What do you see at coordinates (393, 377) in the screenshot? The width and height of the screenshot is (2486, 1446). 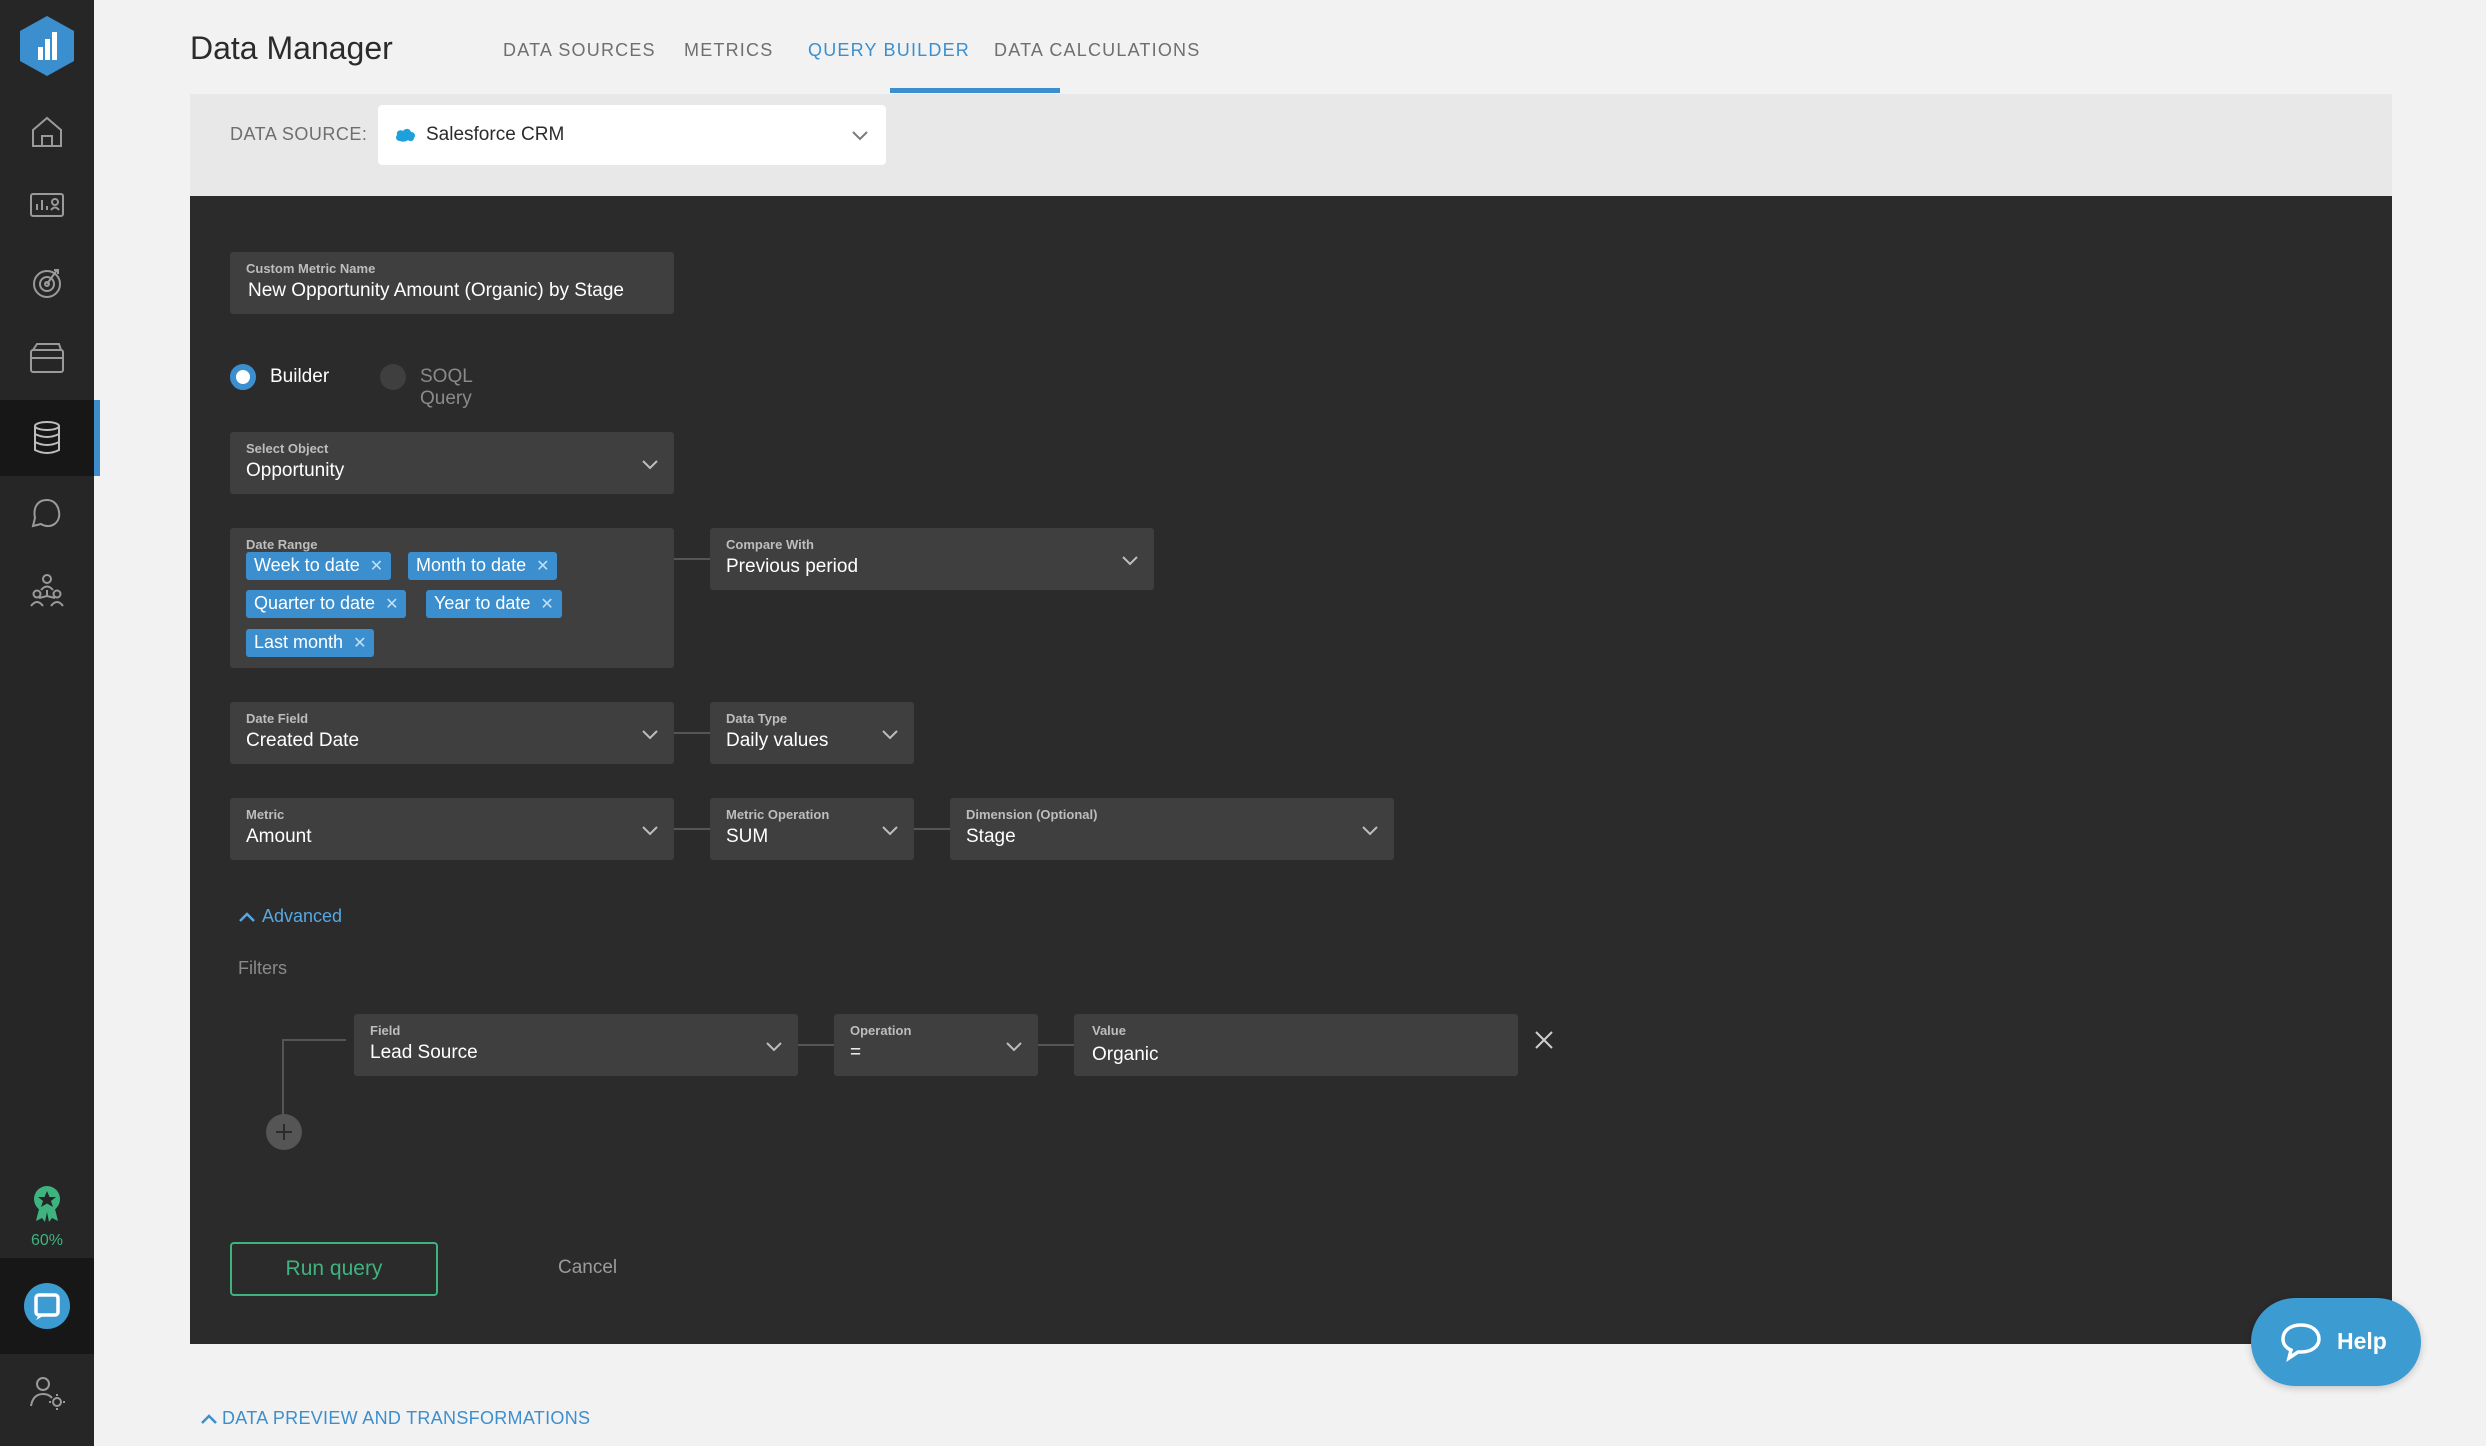 I see `soql-radio` at bounding box center [393, 377].